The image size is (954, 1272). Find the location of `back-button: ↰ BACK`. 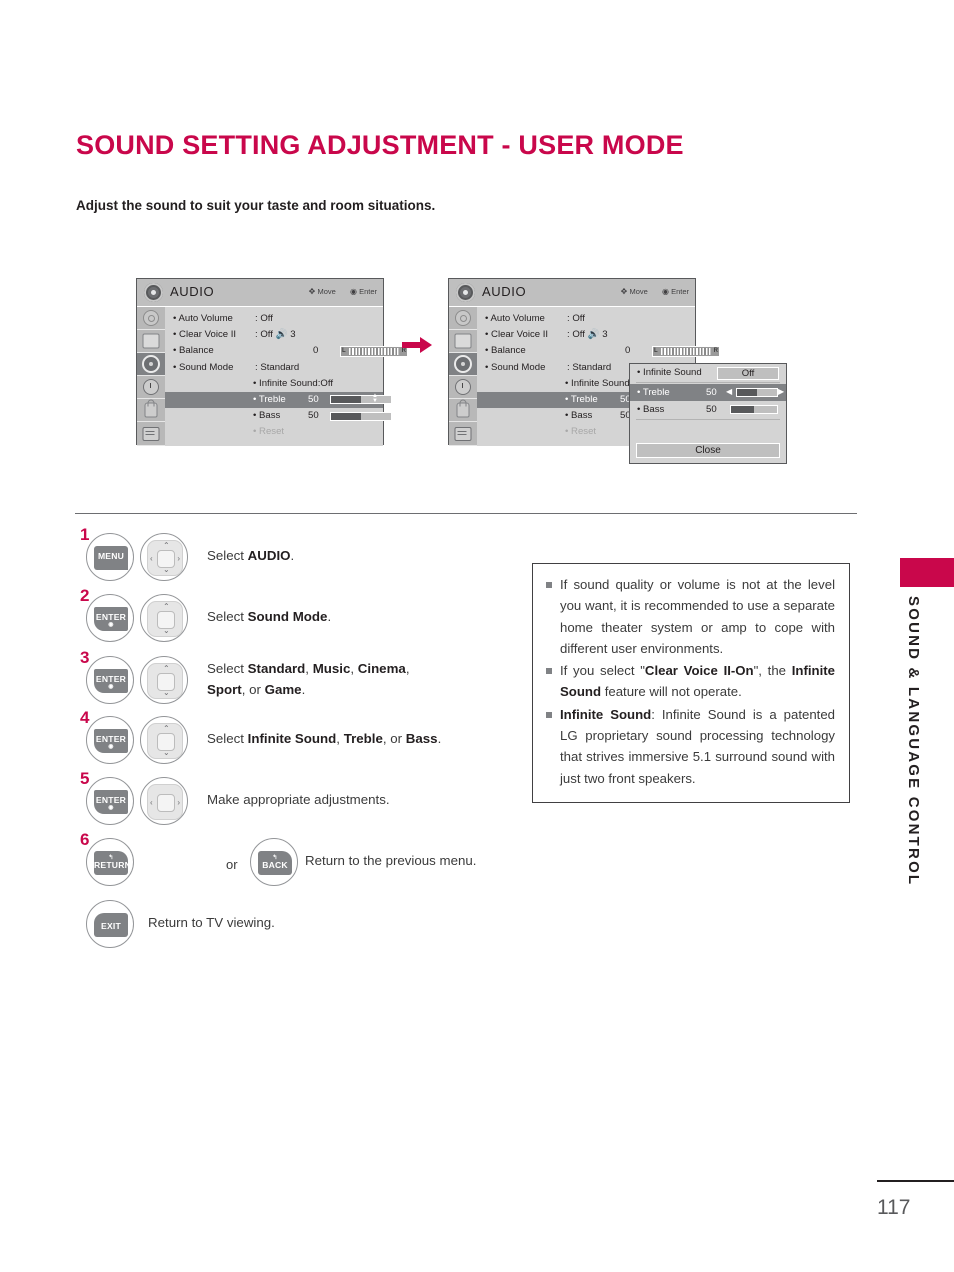

back-button: ↰ BACK is located at coordinates (275, 863).